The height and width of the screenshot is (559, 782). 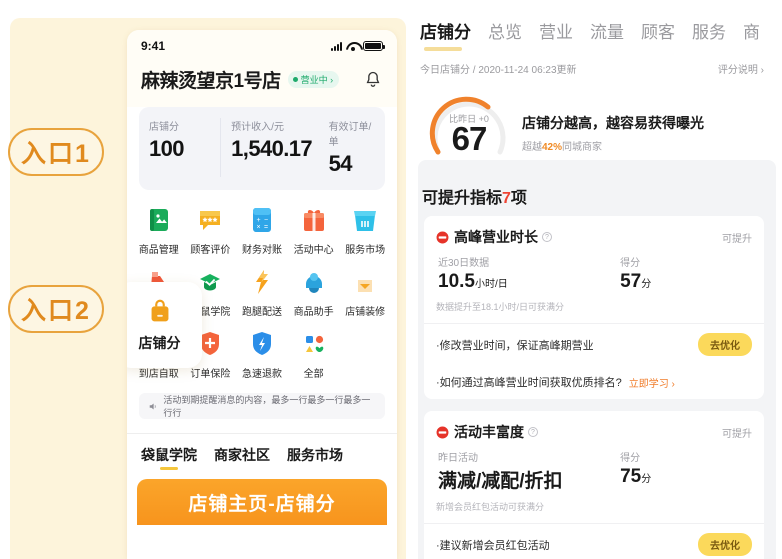 I want to click on indicator-card-header: 高峰营业时长 ? 可提升, so click(x=594, y=237).